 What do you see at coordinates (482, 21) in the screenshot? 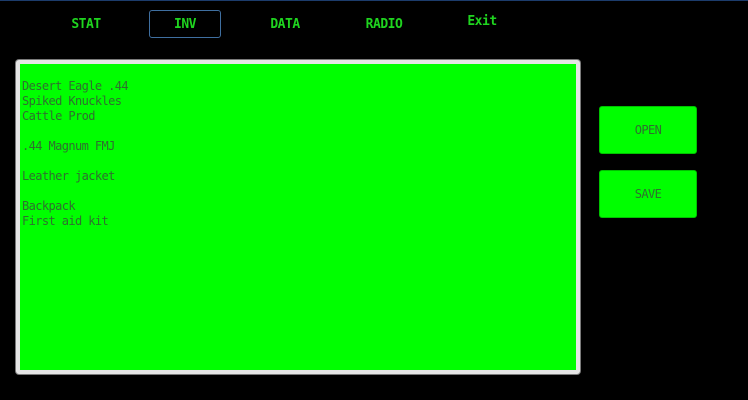
I see `tab-exit: Exit` at bounding box center [482, 21].